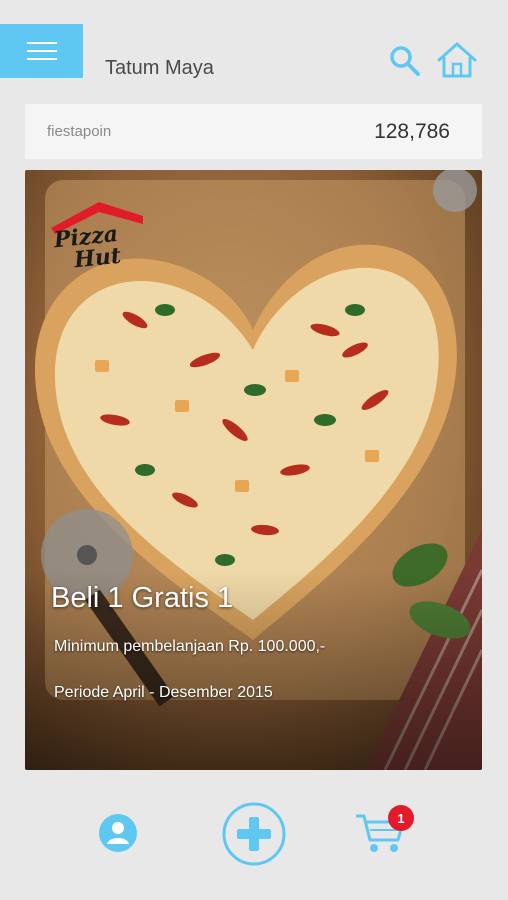  I want to click on home-icon, so click(457, 60).